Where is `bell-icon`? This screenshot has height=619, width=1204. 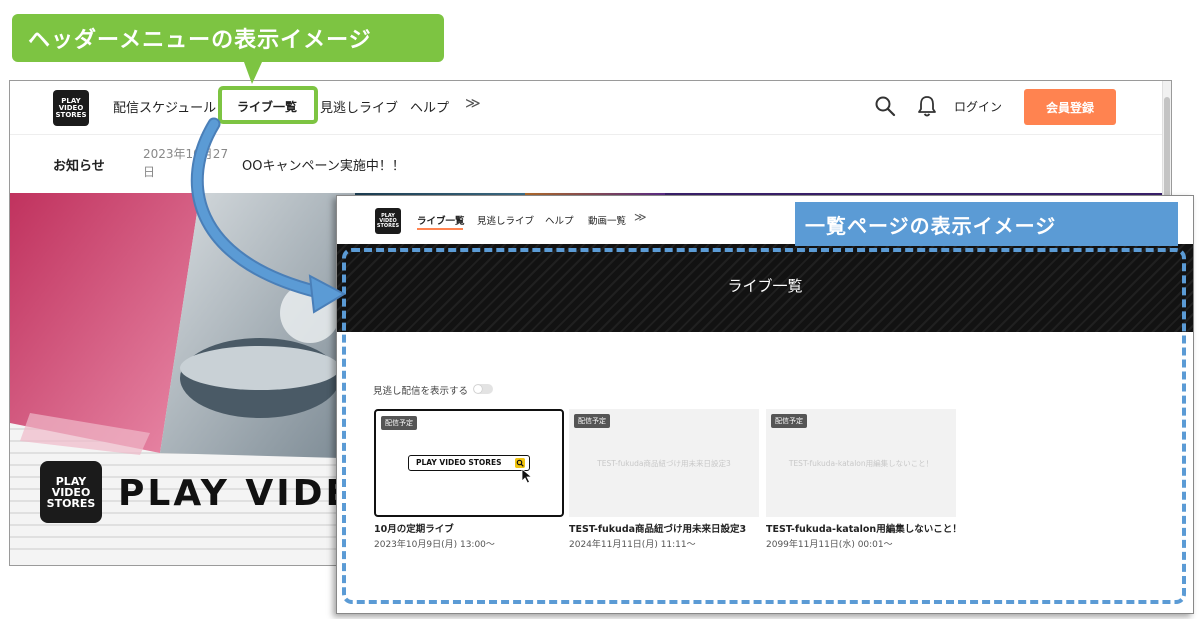 bell-icon is located at coordinates (927, 106).